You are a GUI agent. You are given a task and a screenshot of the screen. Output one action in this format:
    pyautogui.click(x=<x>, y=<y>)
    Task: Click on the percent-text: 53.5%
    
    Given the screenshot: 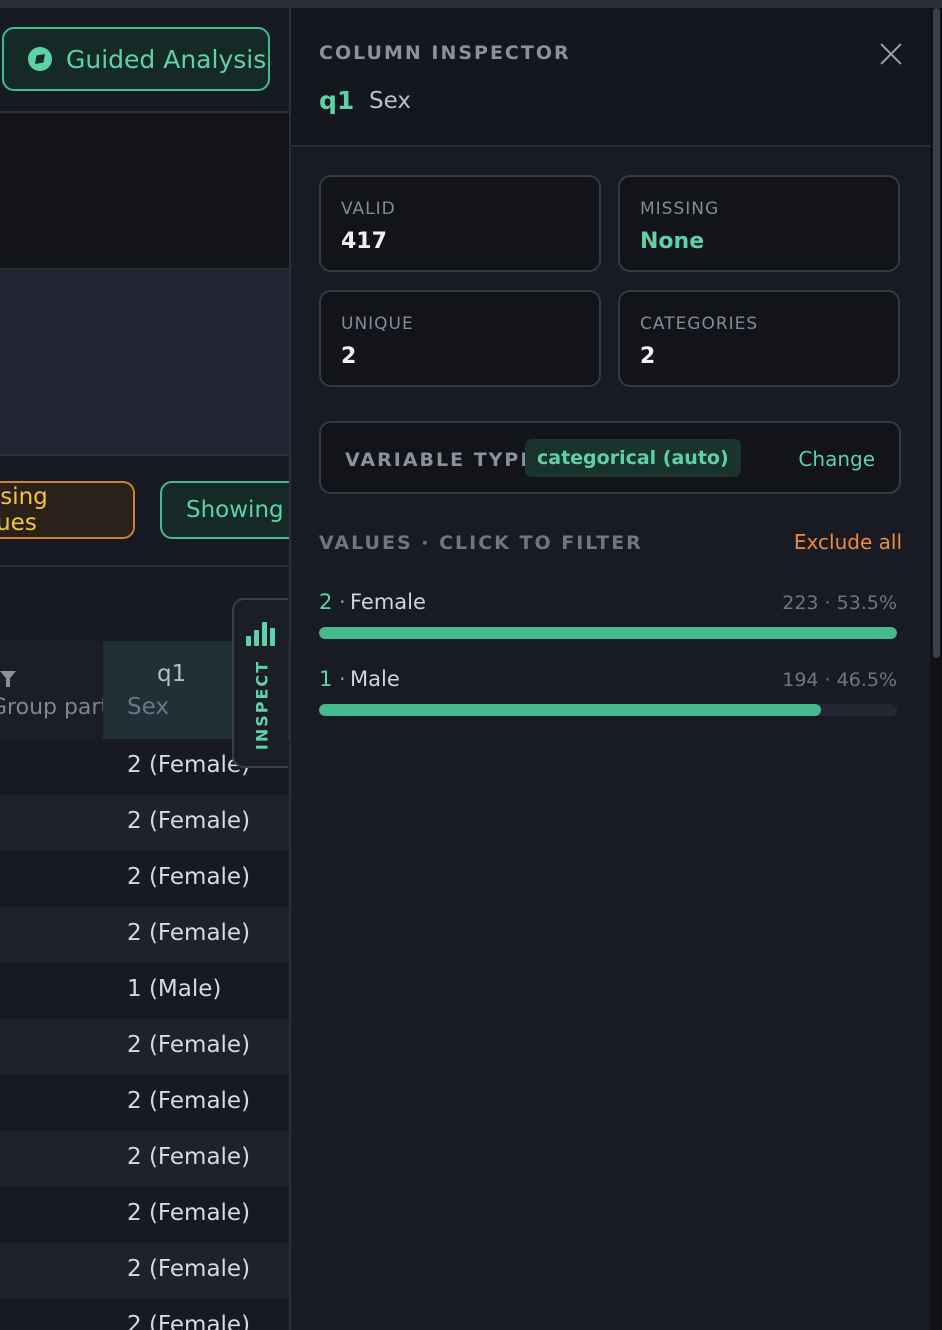 What is the action you would take?
    pyautogui.click(x=866, y=603)
    